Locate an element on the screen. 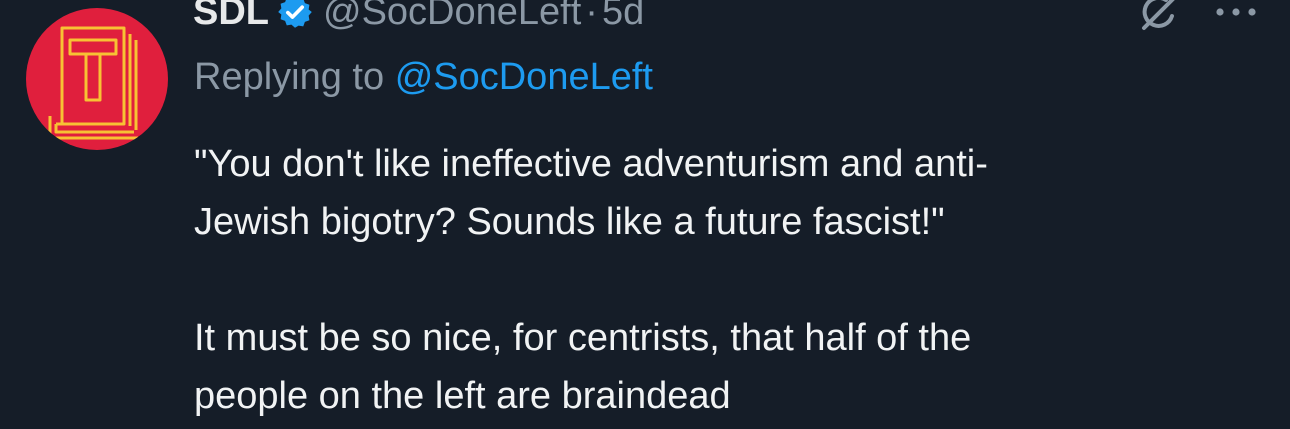 The height and width of the screenshot is (429, 1290). tweet-text-line: people on the left are braindead is located at coordinates (462, 396).